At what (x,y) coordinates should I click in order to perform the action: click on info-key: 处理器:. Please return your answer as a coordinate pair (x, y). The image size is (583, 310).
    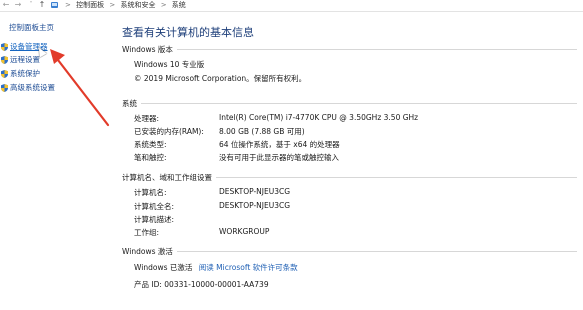
    Looking at the image, I should click on (147, 118).